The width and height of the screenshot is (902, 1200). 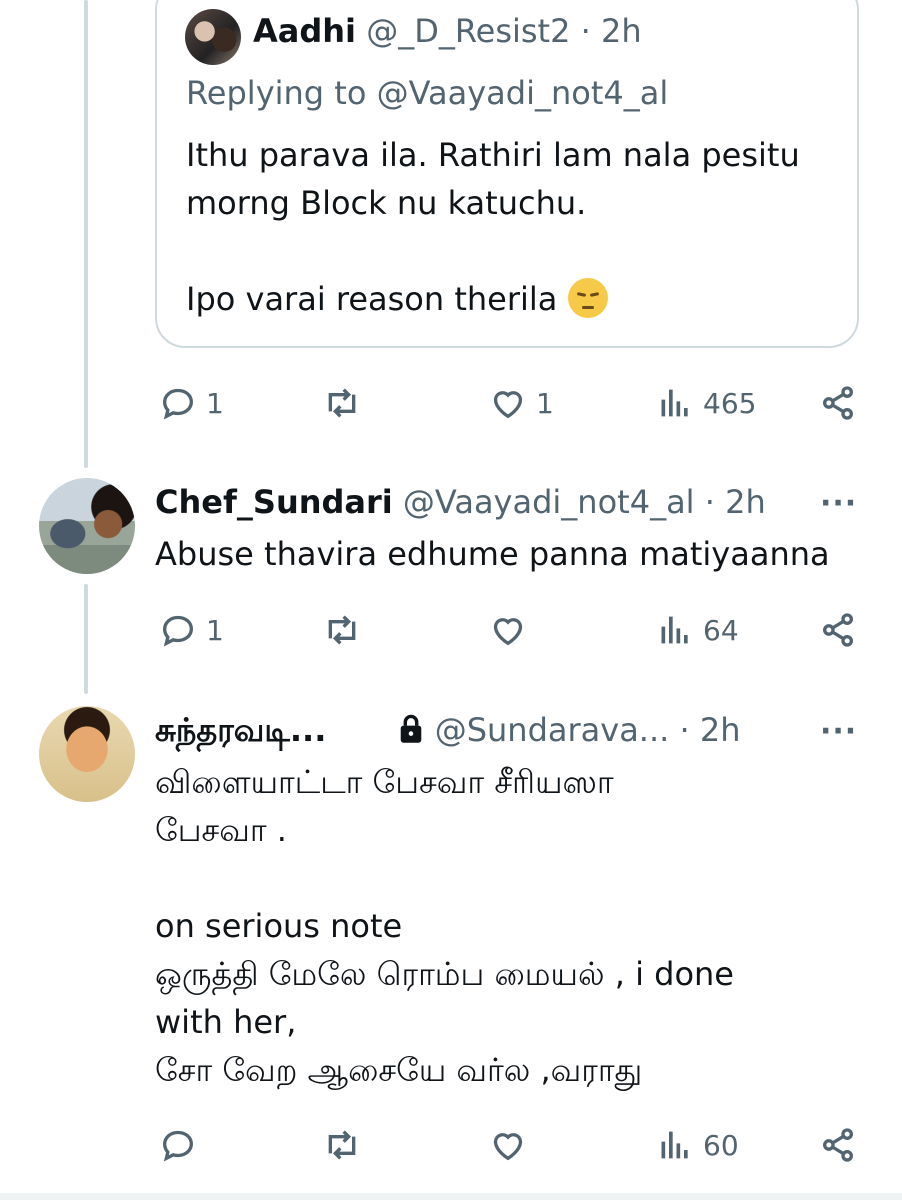 I want to click on body-line: விளையாட்டா பேசவா சீரியஸா, so click(x=384, y=782).